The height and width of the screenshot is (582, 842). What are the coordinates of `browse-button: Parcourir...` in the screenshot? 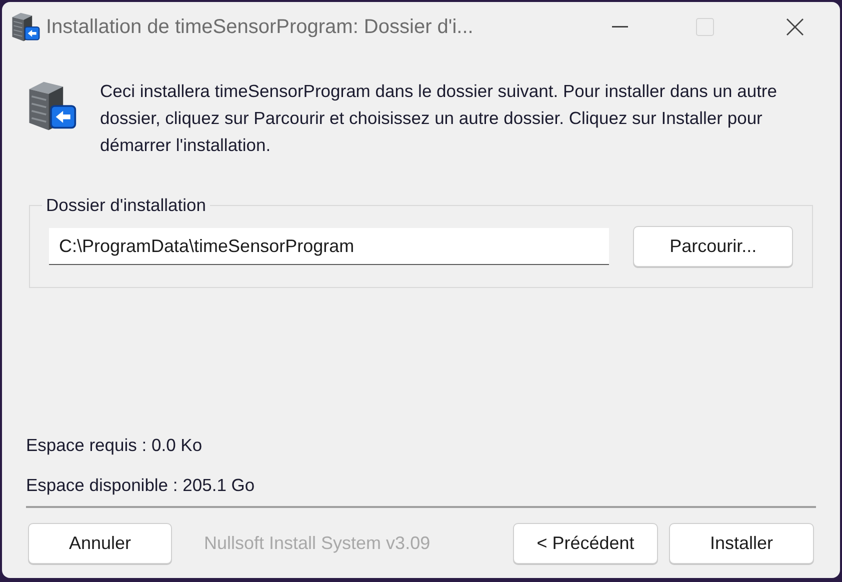 It's located at (713, 246).